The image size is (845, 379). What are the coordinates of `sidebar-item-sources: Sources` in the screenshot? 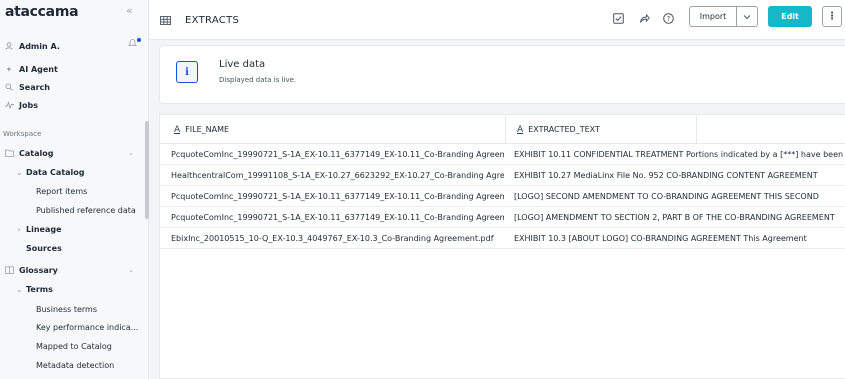 It's located at (99, 248).